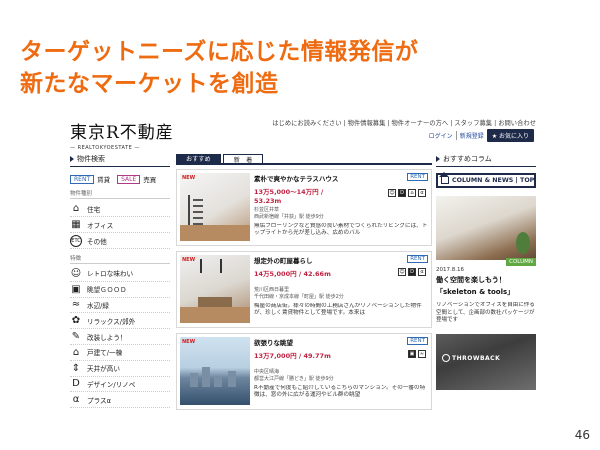 Image resolution: width=600 pixels, height=450 pixels. Describe the element at coordinates (582, 435) in the screenshot. I see `page-number: 46` at that location.